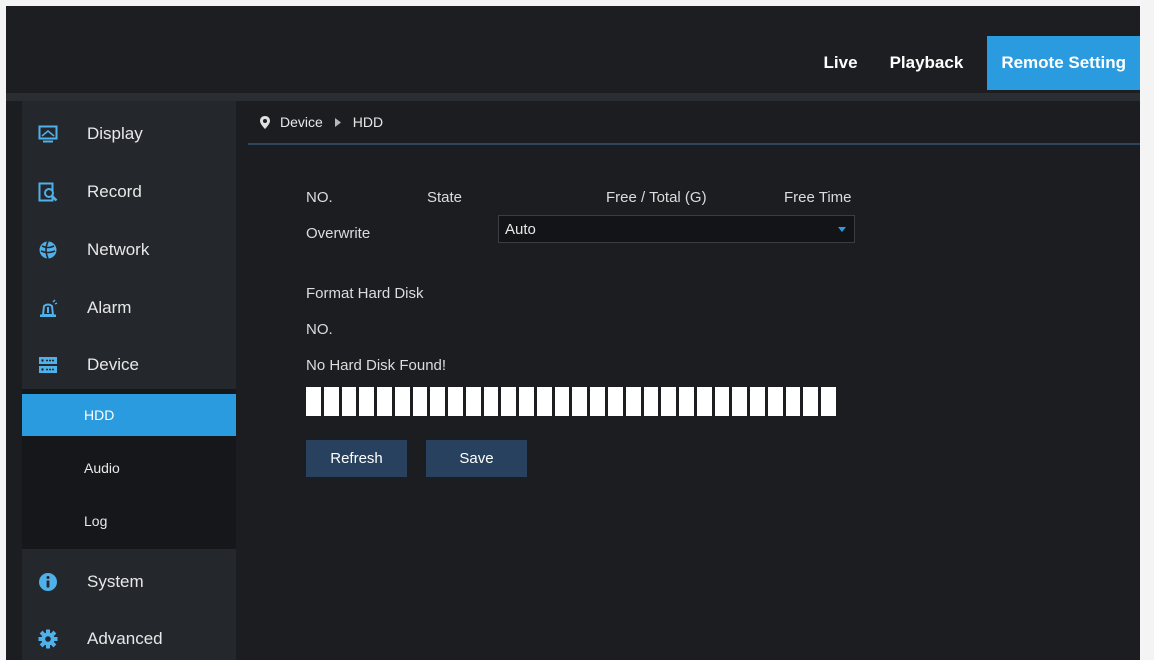  What do you see at coordinates (96, 521) in the screenshot?
I see `submenu-item-label: Log` at bounding box center [96, 521].